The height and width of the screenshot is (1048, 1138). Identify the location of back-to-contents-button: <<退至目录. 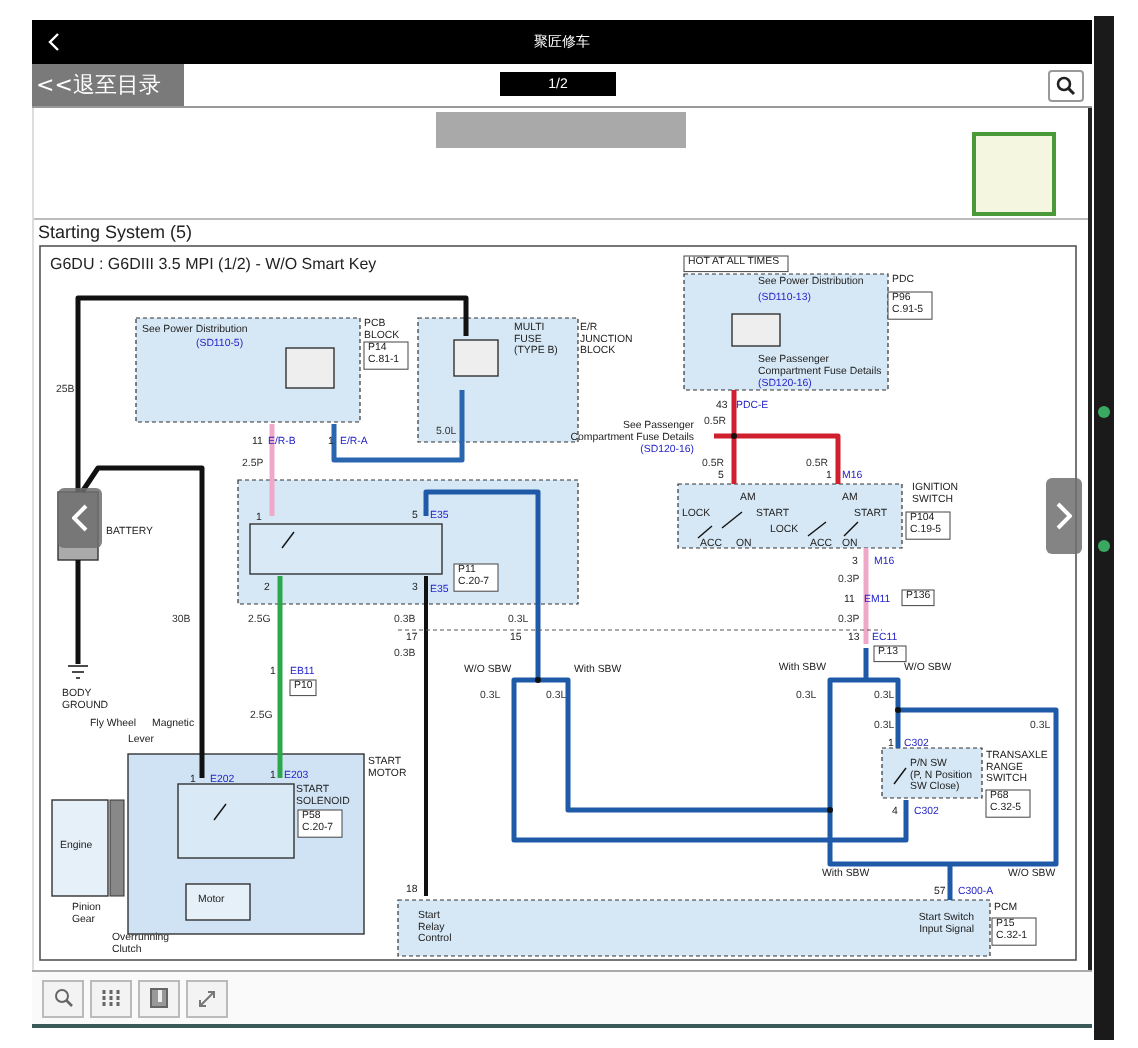
(108, 85).